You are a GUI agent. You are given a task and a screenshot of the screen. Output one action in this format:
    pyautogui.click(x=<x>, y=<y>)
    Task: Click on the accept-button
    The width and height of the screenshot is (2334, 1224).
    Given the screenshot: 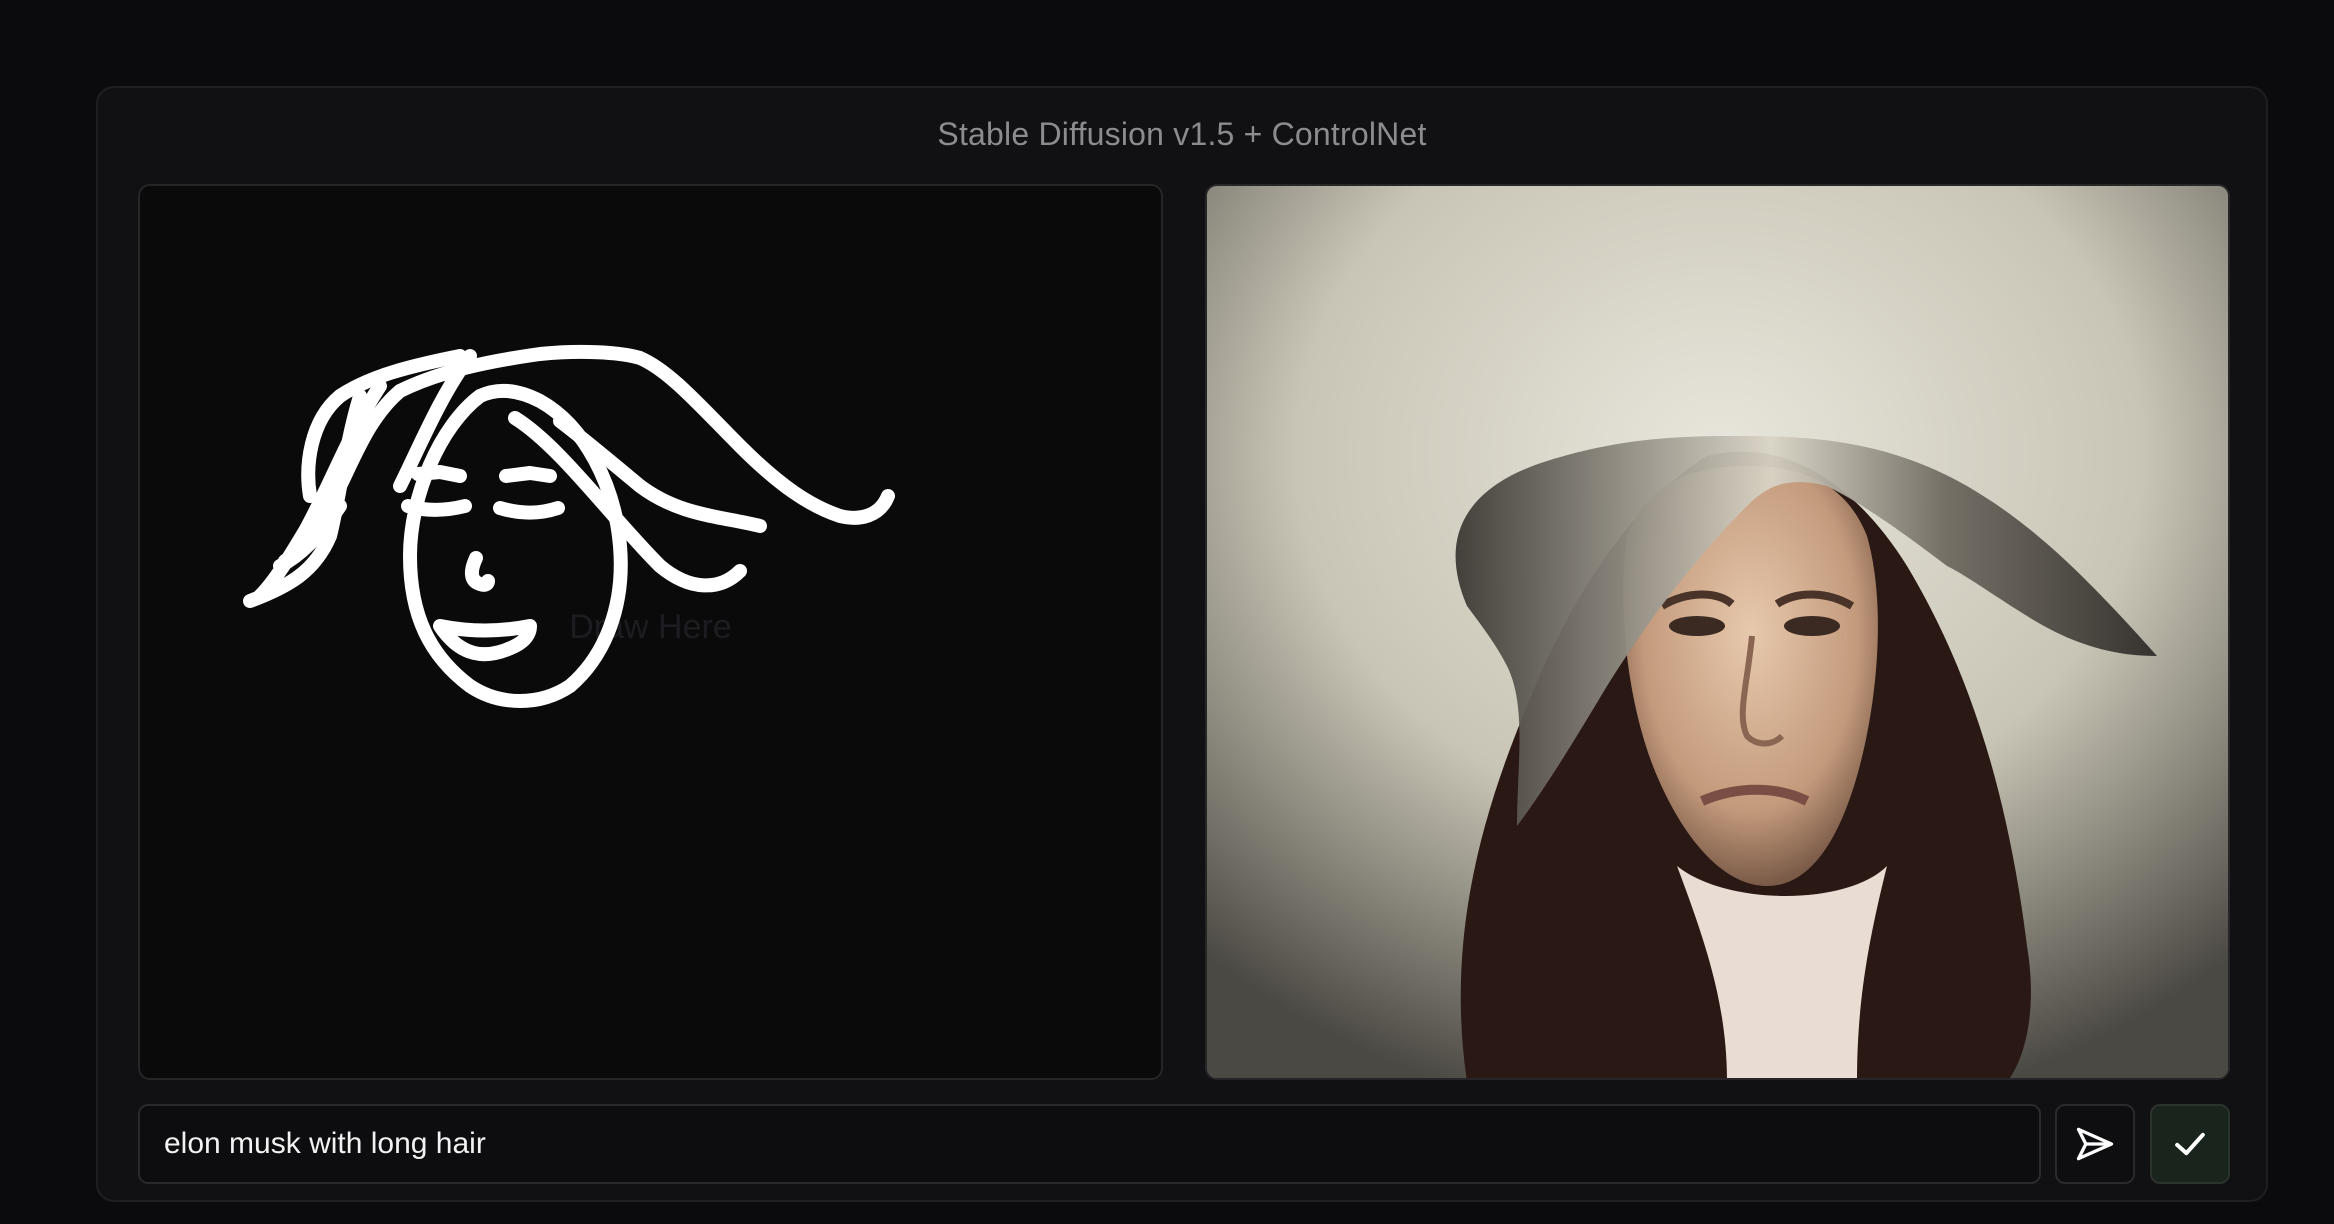 What is the action you would take?
    pyautogui.click(x=2190, y=1144)
    